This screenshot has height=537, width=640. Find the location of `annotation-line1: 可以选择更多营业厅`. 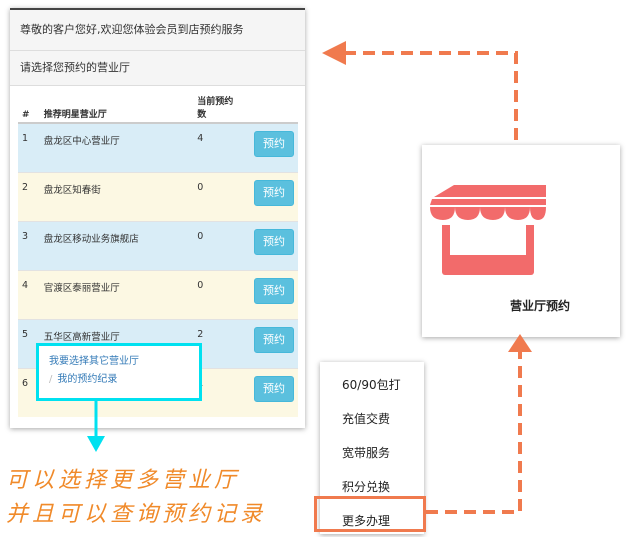

annotation-line1: 可以选择更多营业厅 is located at coordinates (123, 480).